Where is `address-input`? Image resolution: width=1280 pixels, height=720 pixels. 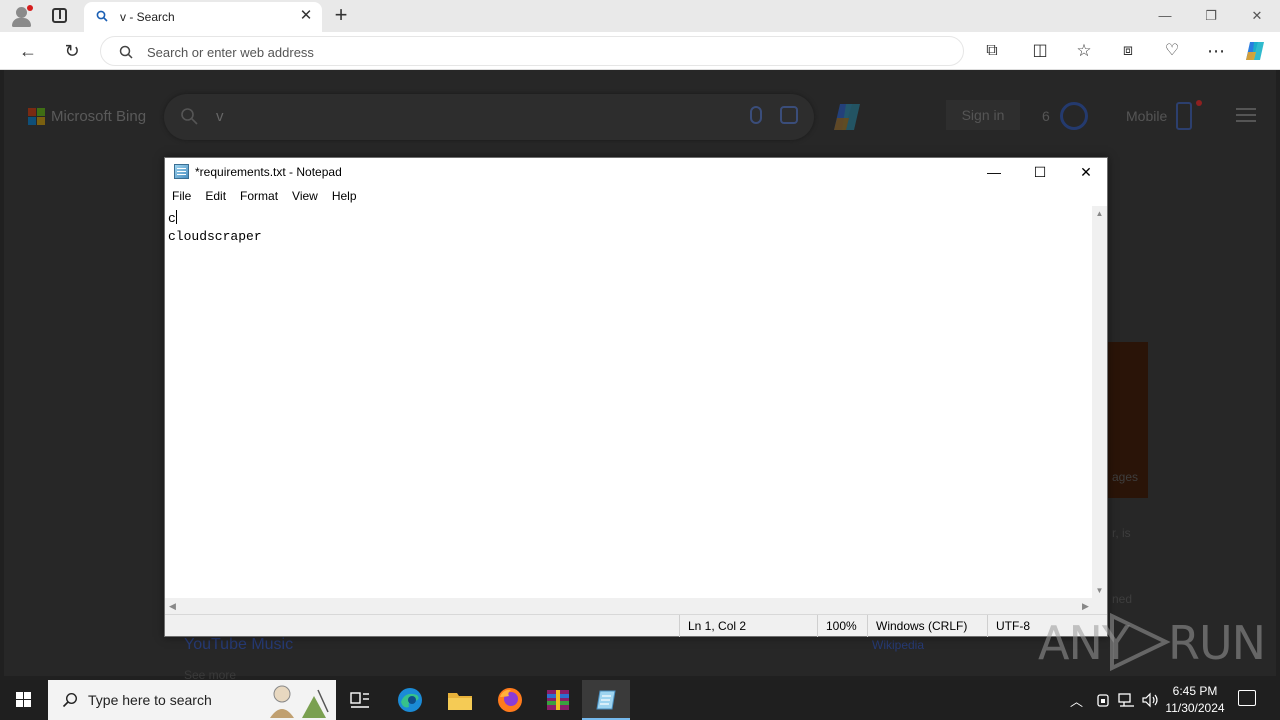 address-input is located at coordinates (537, 52).